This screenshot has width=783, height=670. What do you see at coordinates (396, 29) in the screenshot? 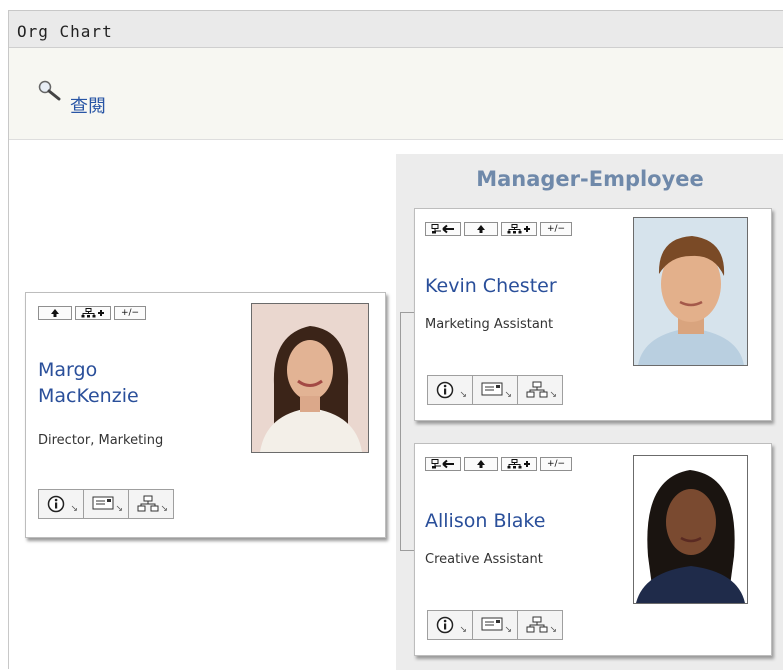
I see `window-titlebar: Org Chart` at bounding box center [396, 29].